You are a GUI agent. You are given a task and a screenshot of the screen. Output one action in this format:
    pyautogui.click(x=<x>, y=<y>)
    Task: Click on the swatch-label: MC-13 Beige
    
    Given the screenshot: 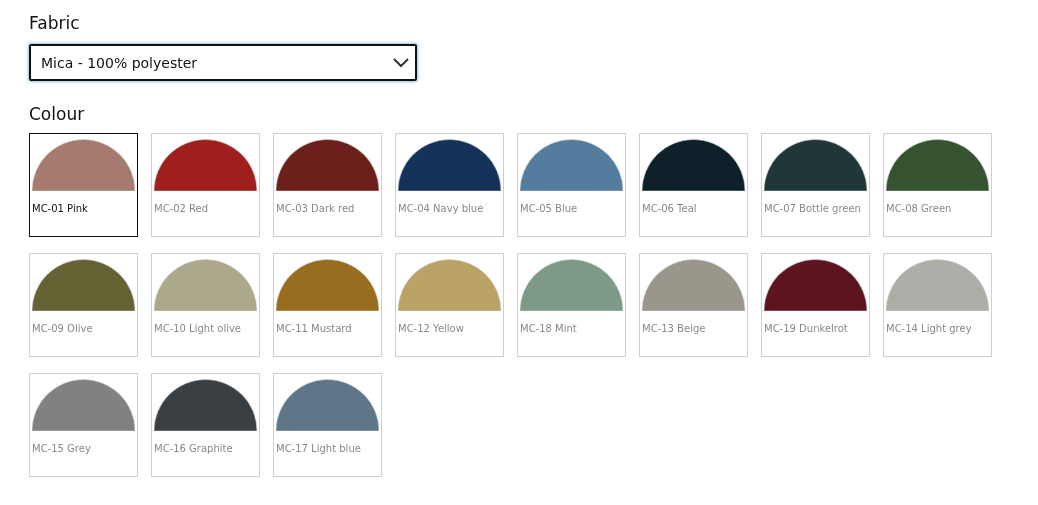 What is the action you would take?
    pyautogui.click(x=674, y=328)
    